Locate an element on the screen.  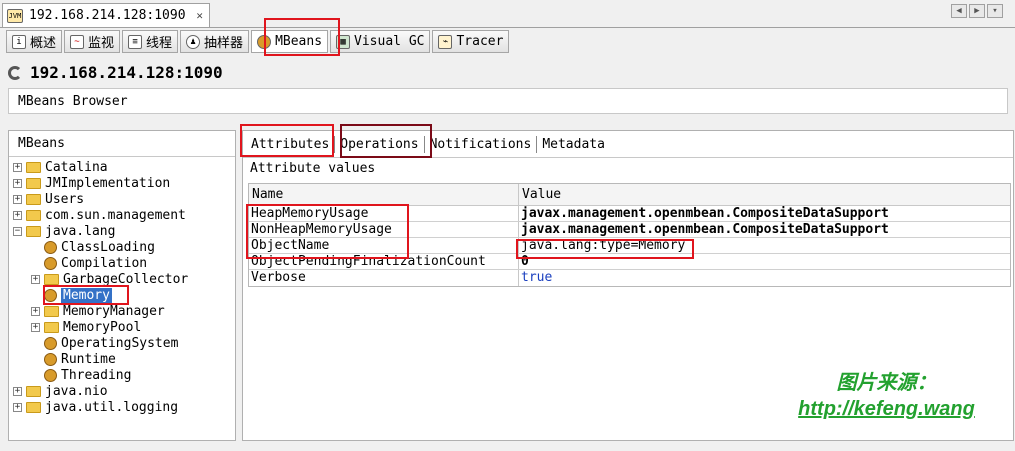
tree-node: + JMImplementation is located at coordinates (91, 183).